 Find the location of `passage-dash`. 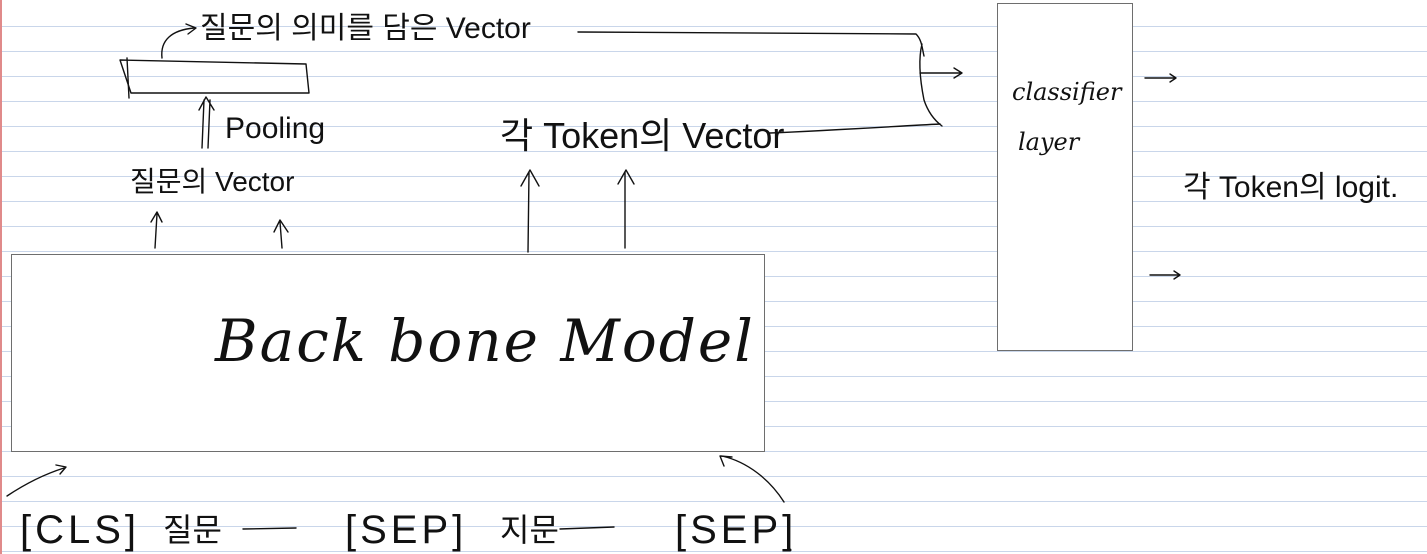

passage-dash is located at coordinates (587, 528).